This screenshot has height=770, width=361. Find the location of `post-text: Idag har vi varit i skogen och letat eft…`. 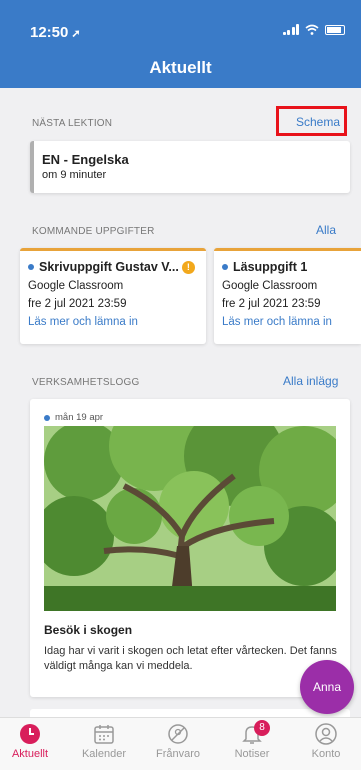

post-text: Idag har vi varit i skogen och letat eft… is located at coordinates (190, 658).